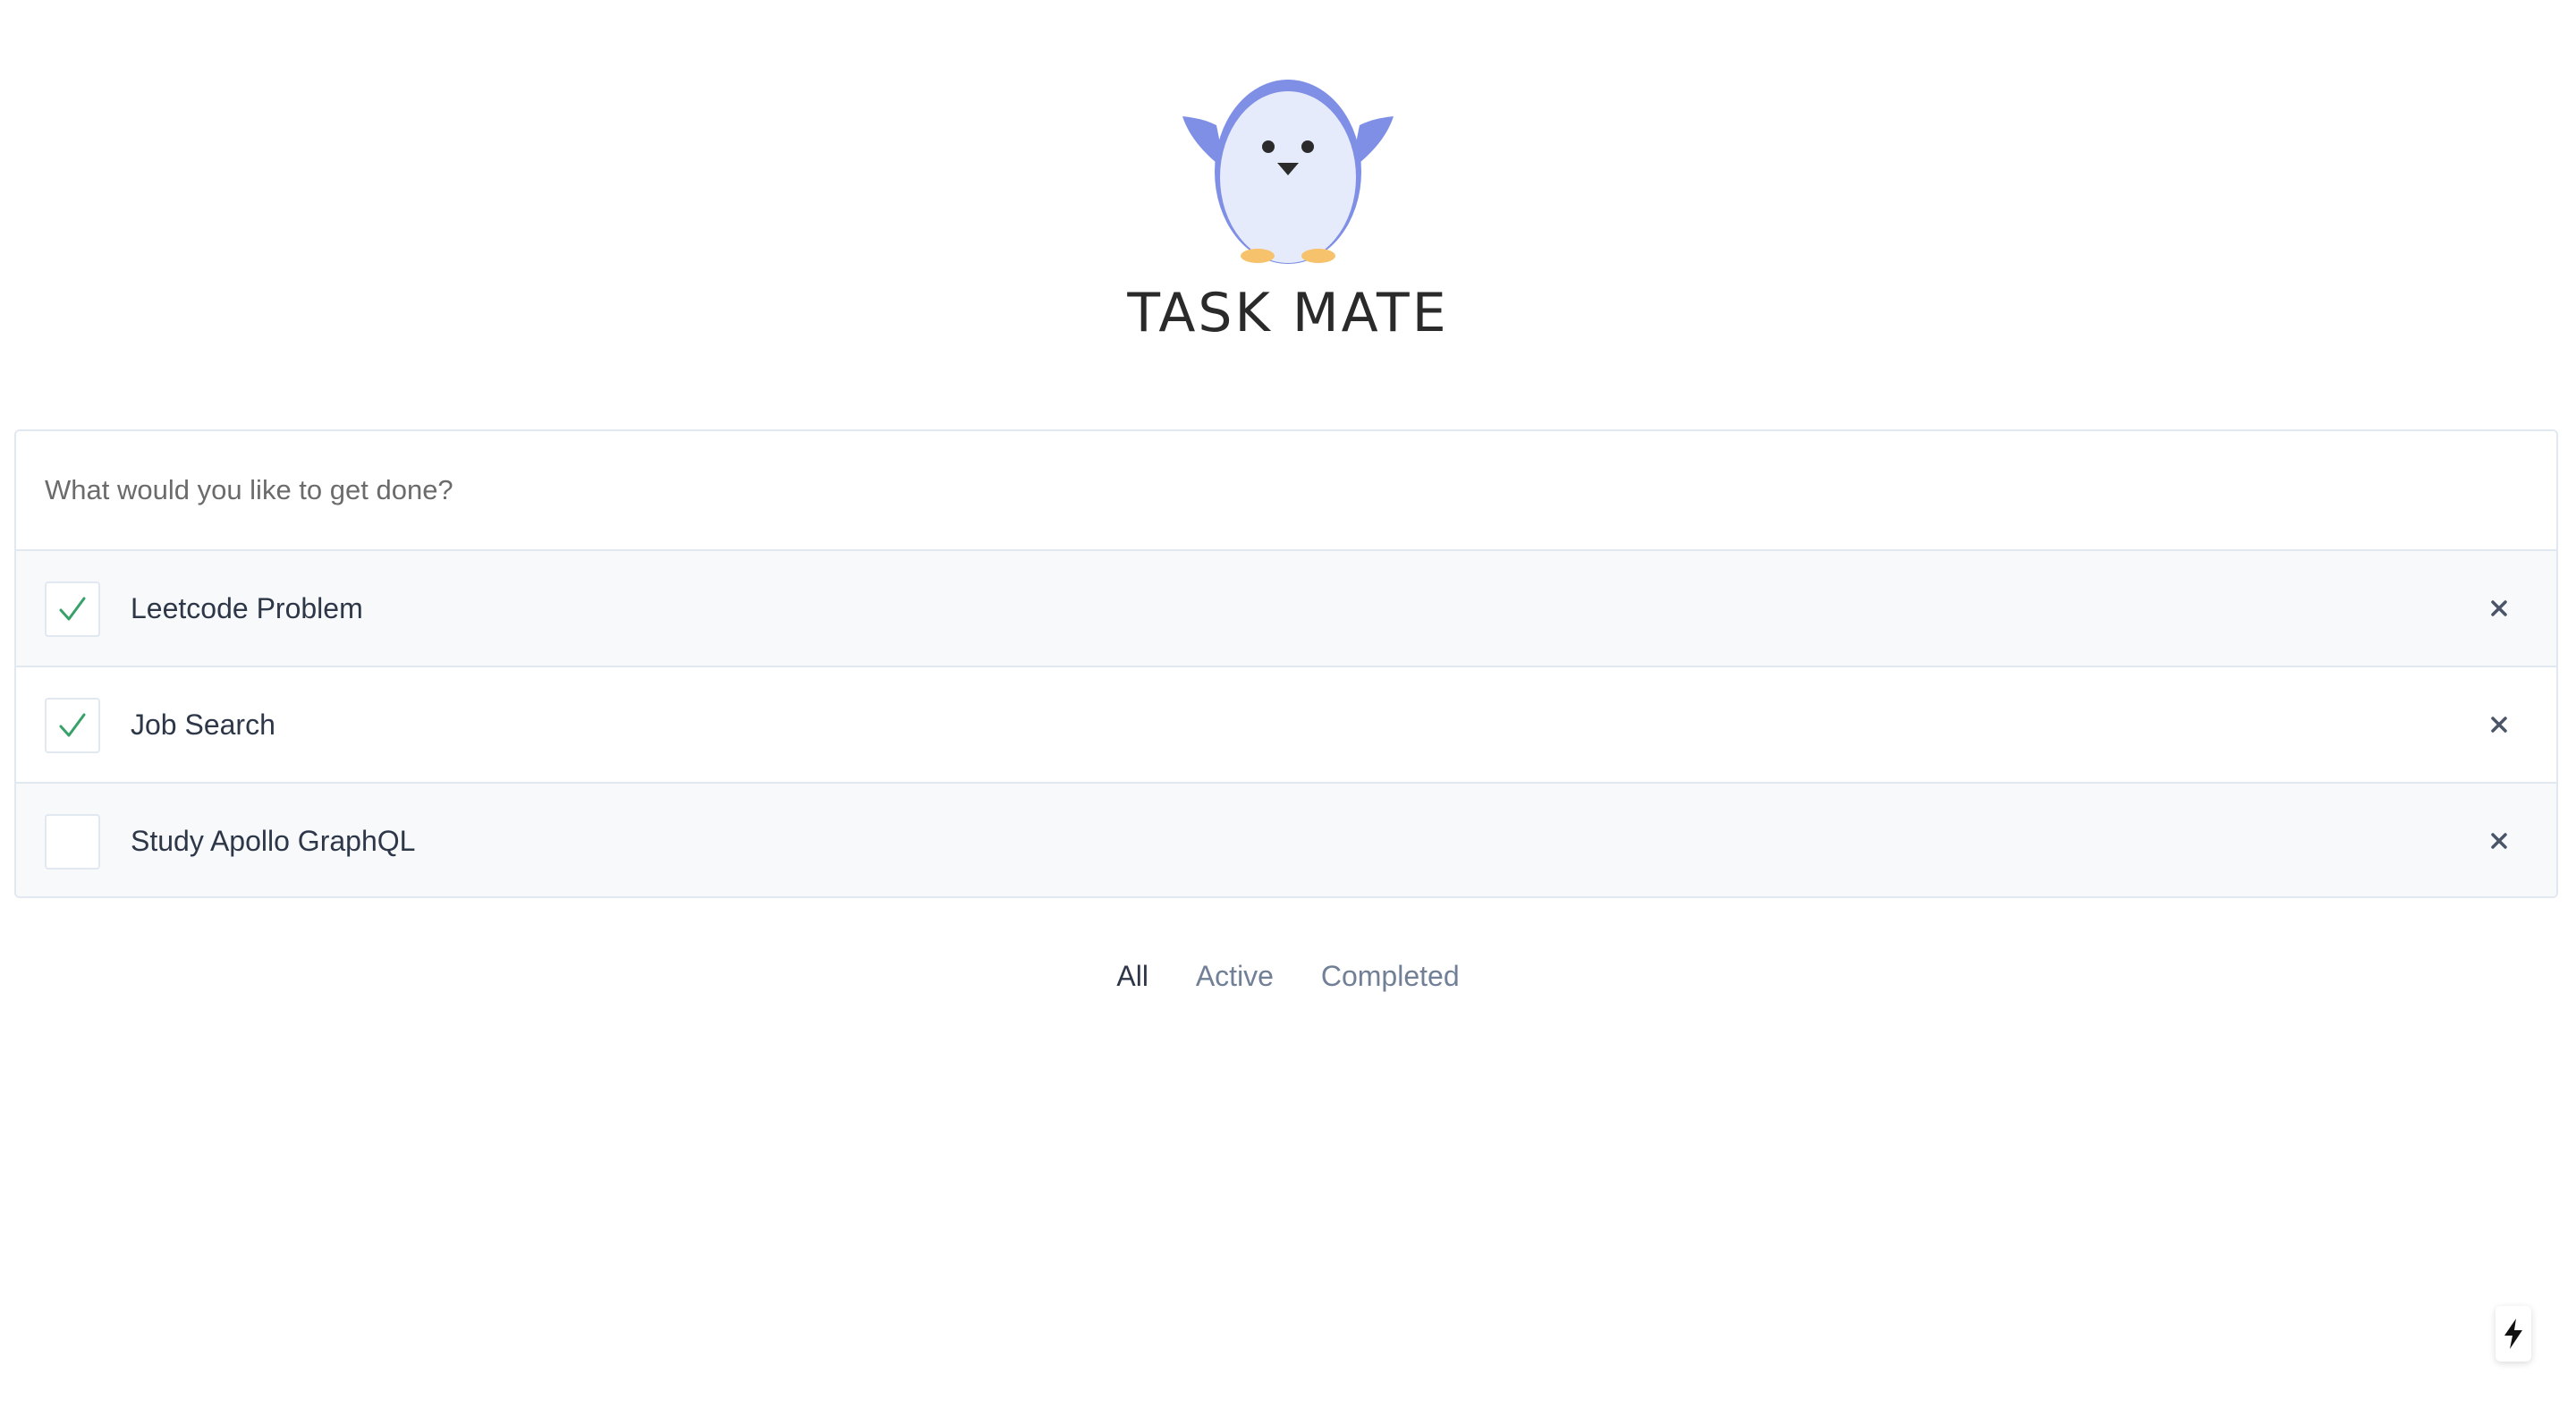 The height and width of the screenshot is (1417, 2576). What do you see at coordinates (247, 608) in the screenshot?
I see `task-label: Leetcode Problem` at bounding box center [247, 608].